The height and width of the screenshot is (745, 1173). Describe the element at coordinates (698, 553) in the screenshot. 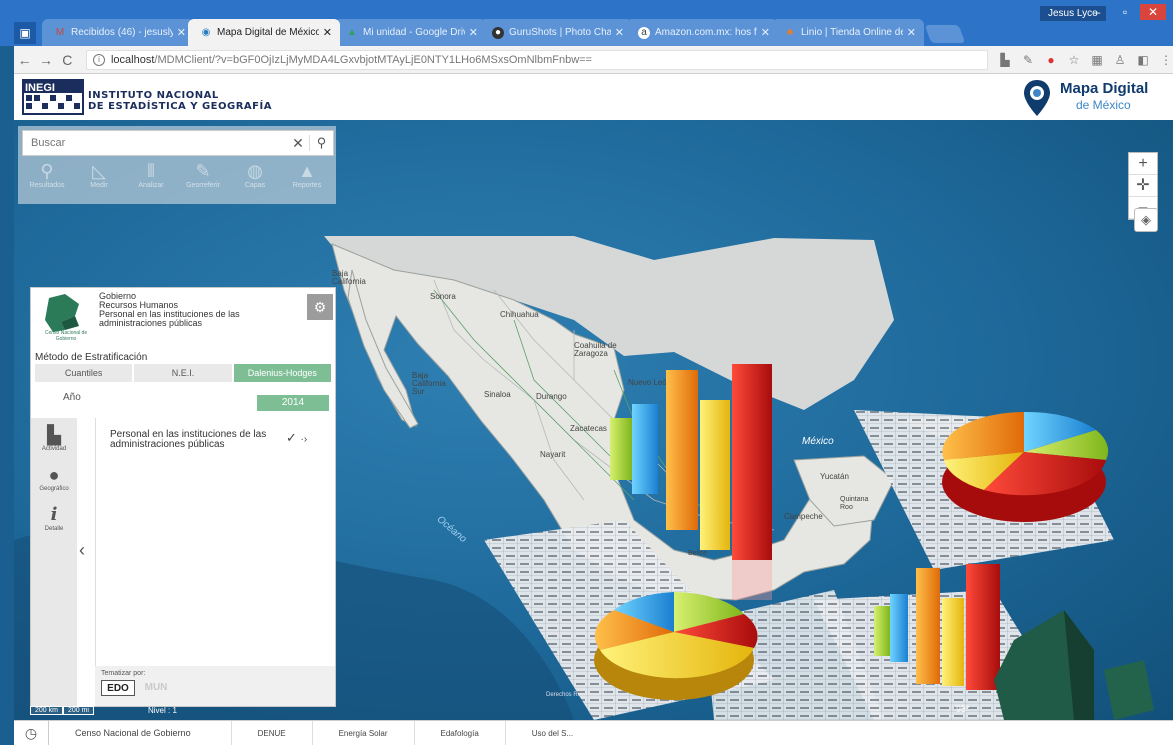

I see `country-label: Belice` at that location.